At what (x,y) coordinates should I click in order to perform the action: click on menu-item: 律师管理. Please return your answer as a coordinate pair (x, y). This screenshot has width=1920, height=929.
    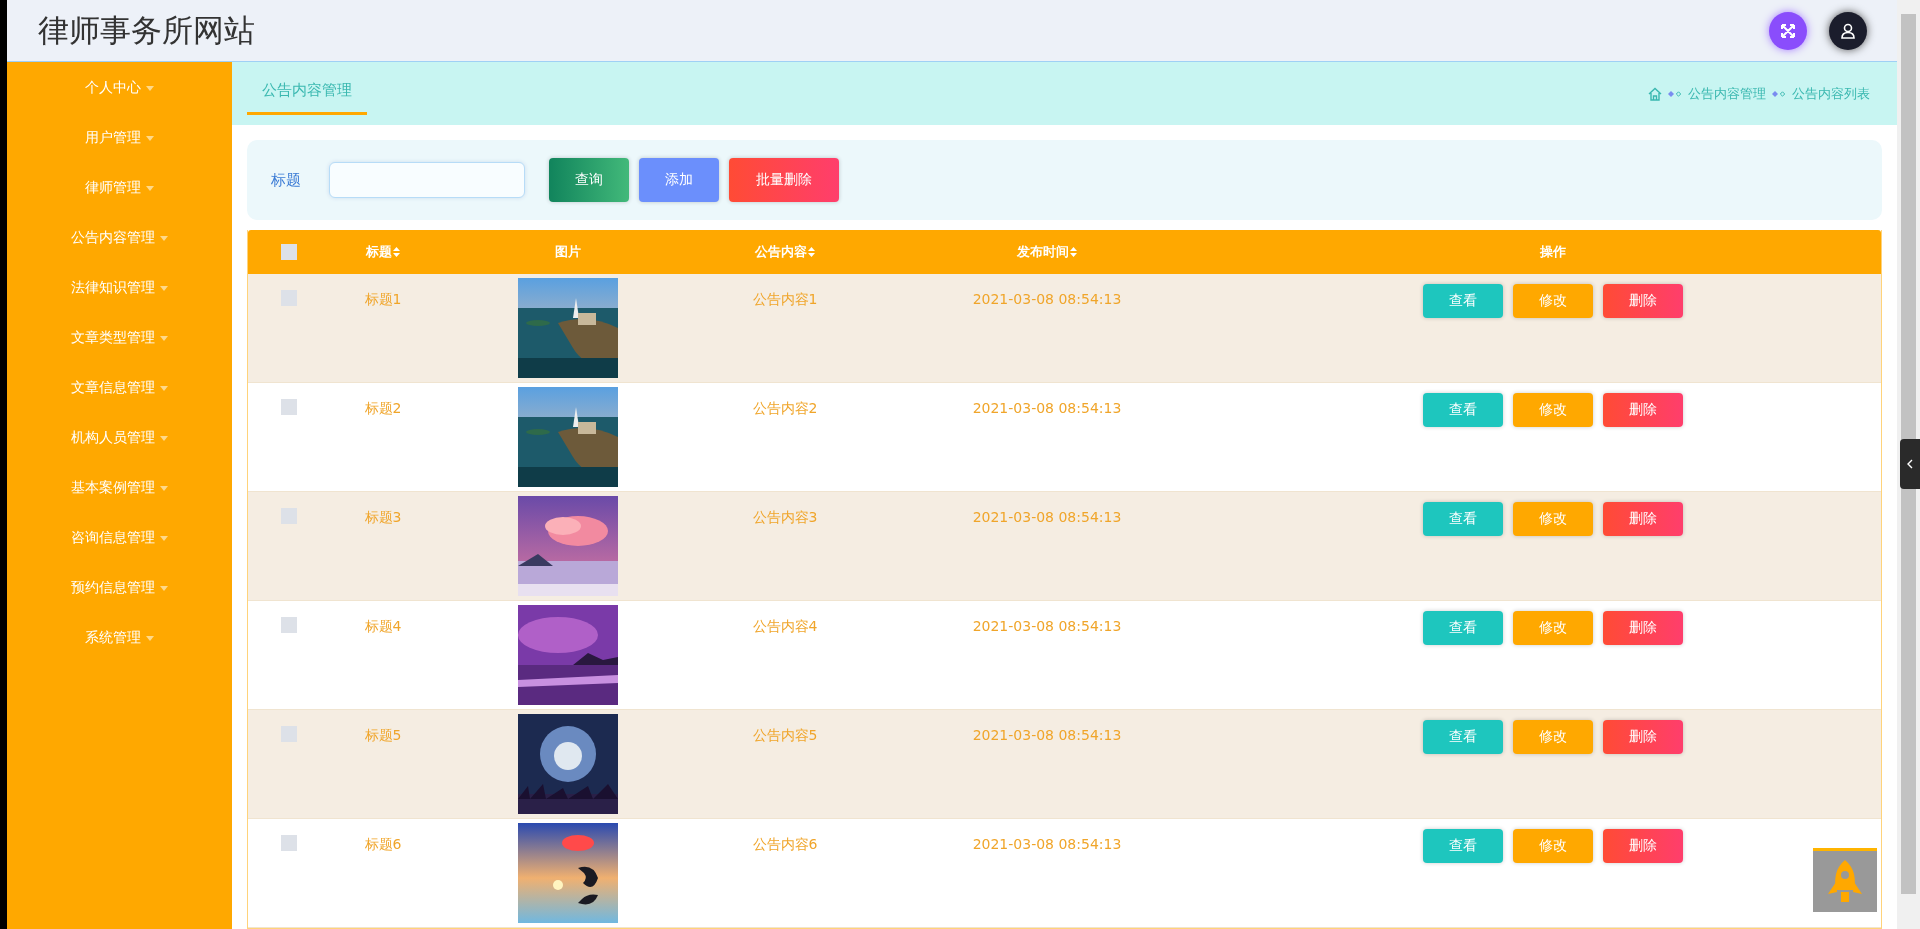
    Looking at the image, I should click on (119, 198).